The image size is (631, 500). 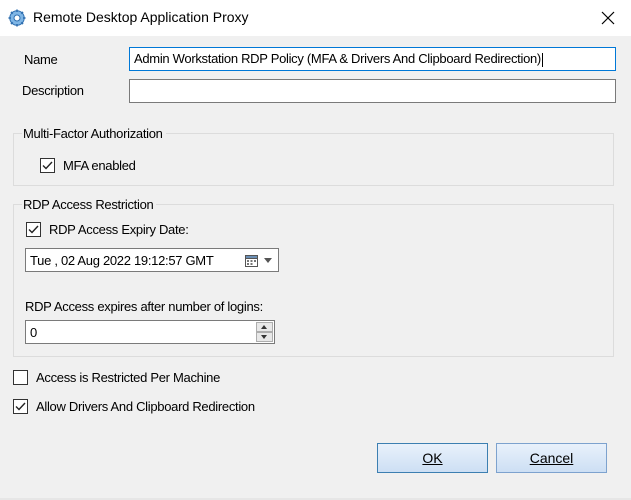 I want to click on cancel-label: Cancel, so click(x=551, y=458).